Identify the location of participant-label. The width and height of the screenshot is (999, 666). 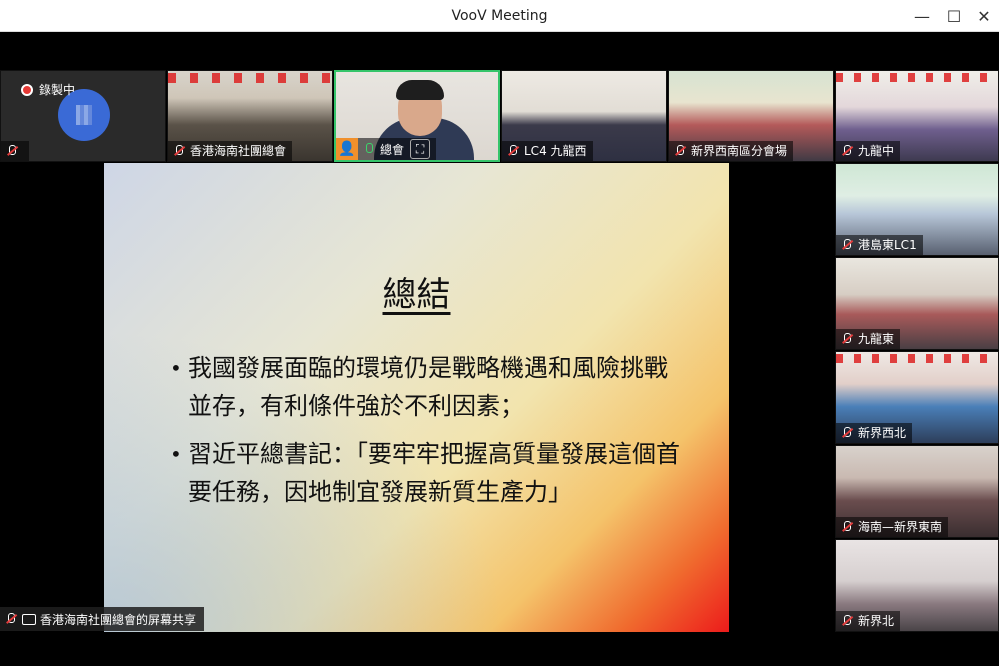
(15, 151).